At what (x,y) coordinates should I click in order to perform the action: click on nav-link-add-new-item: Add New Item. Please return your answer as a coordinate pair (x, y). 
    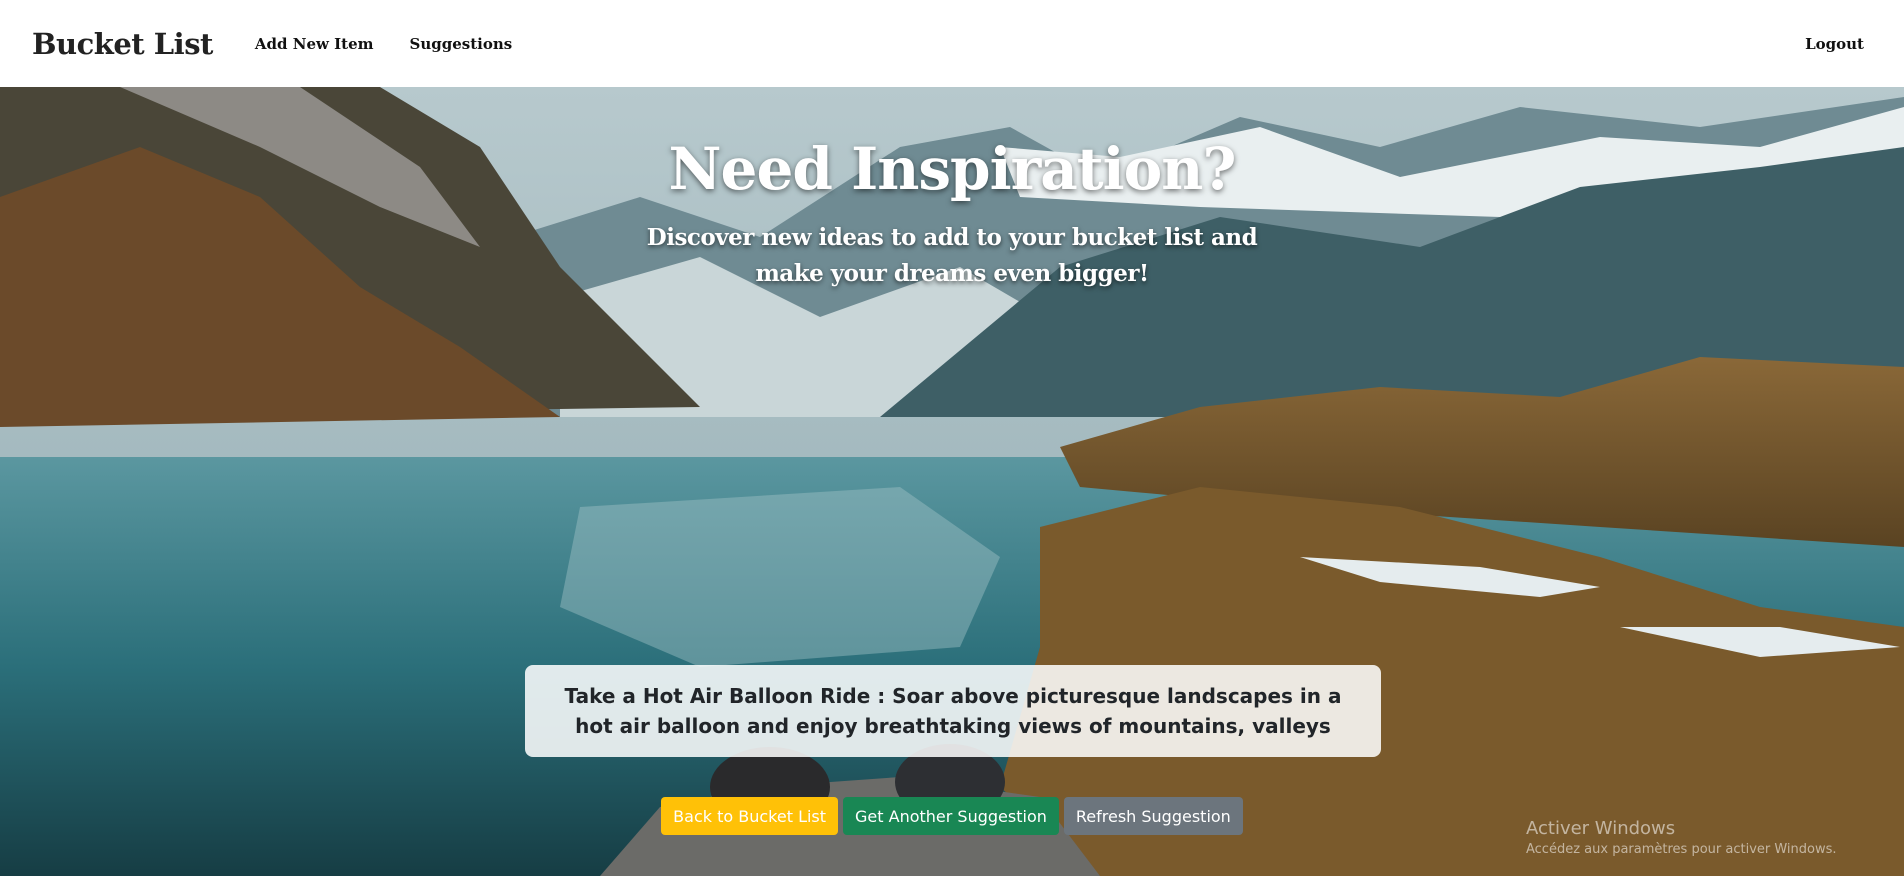
    Looking at the image, I should click on (314, 44).